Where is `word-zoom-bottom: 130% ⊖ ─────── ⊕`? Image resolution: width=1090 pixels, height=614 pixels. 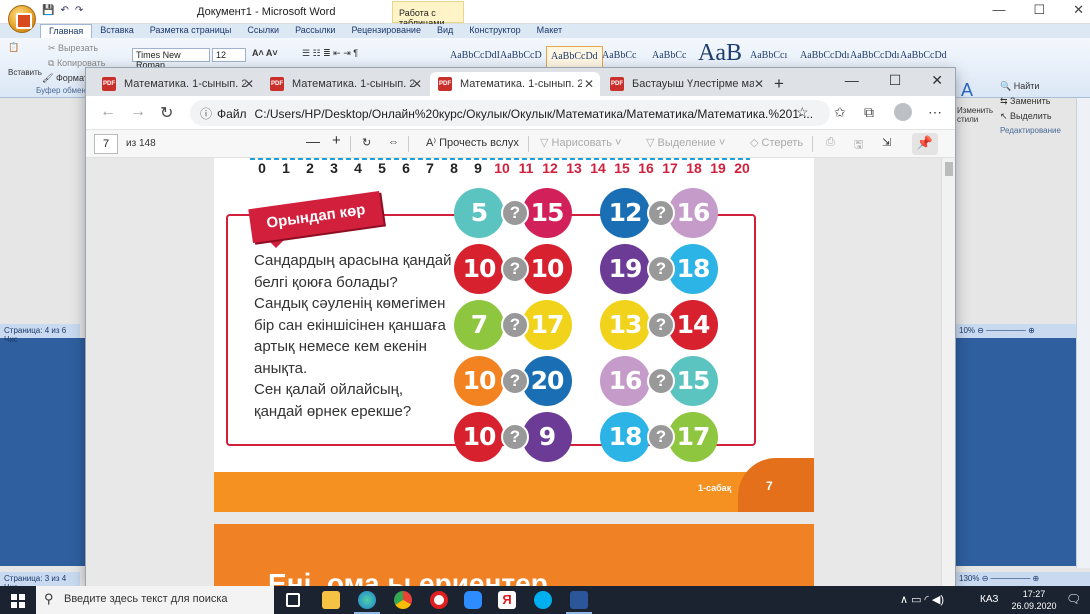 word-zoom-bottom: 130% ⊖ ─────── ⊕ is located at coordinates (1022, 579).